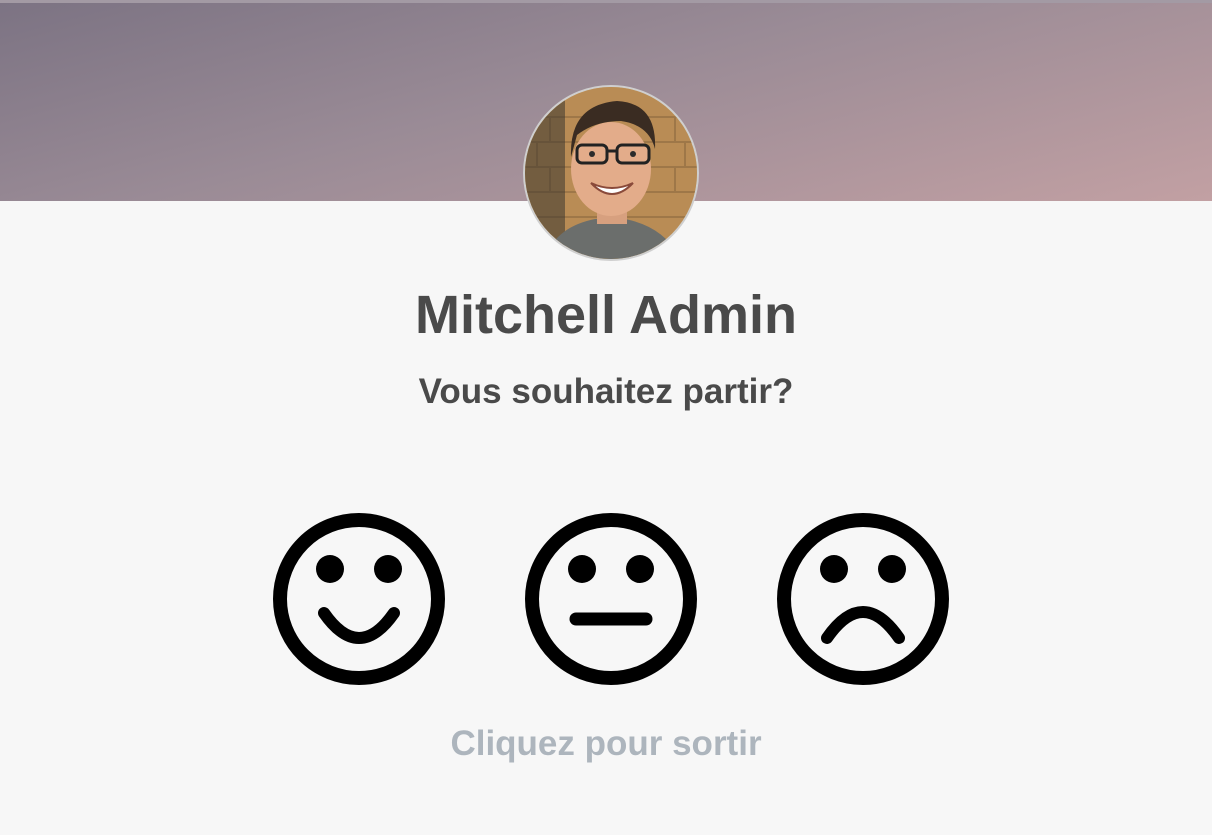 The image size is (1212, 835). I want to click on smiley-sad-icon, so click(863, 599).